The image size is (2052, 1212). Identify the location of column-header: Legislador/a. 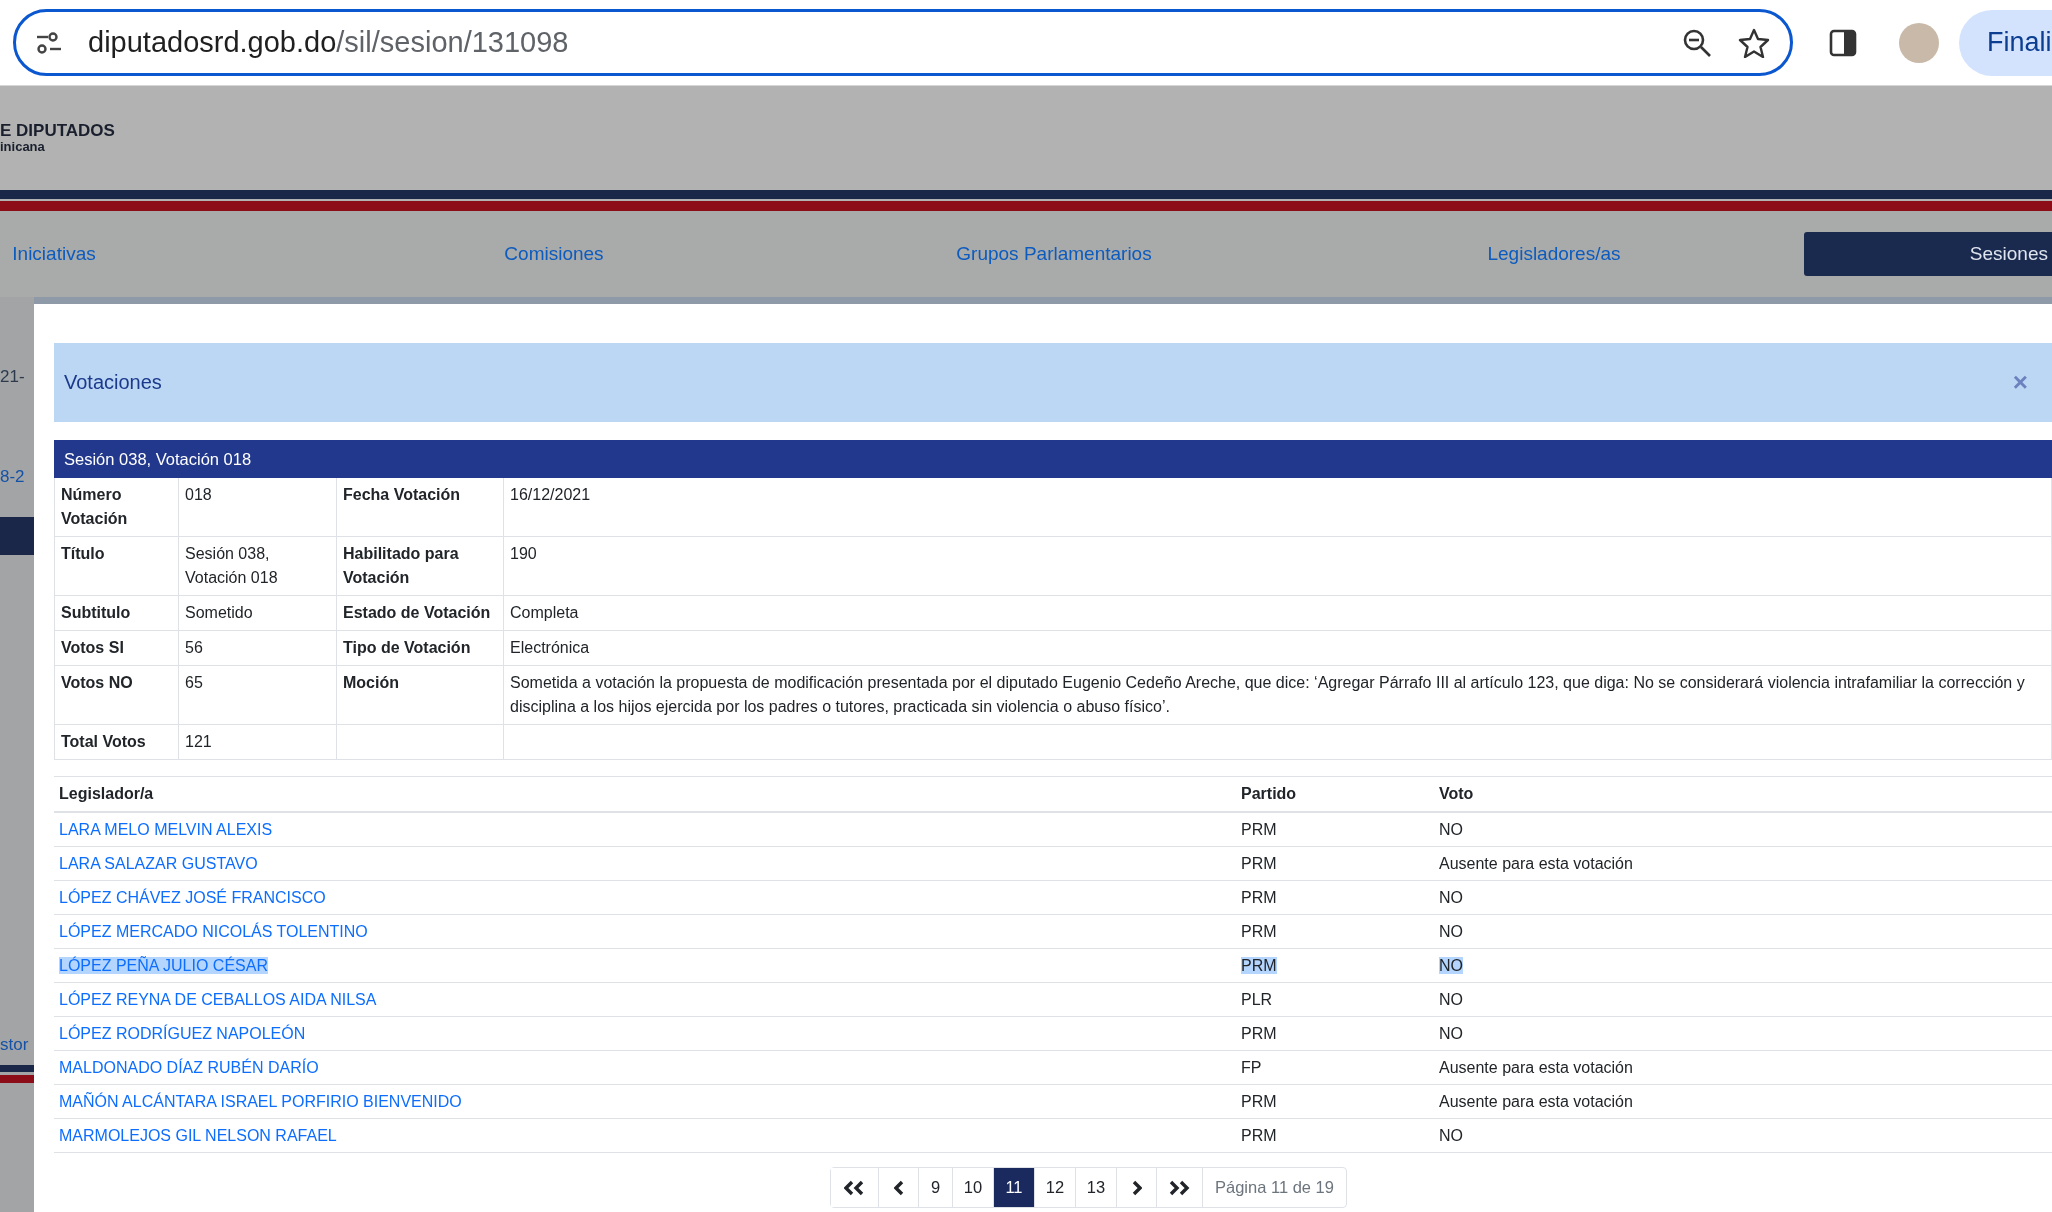
(645, 795).